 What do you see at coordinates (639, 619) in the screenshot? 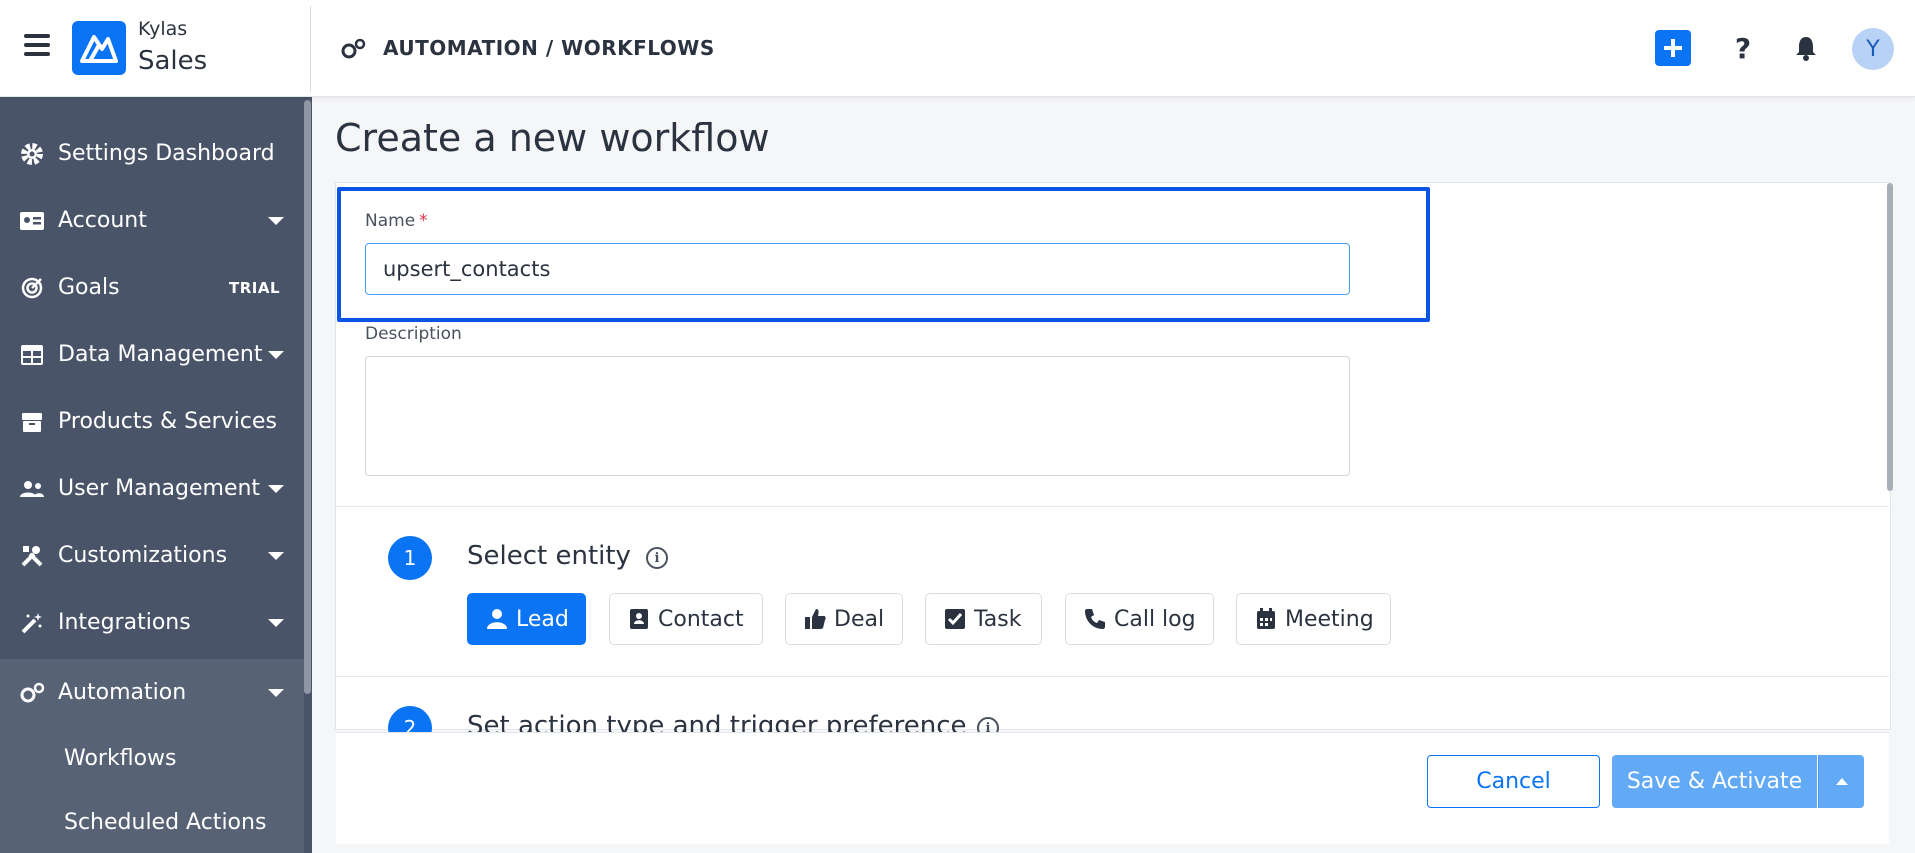
I see `contact-card-icon` at bounding box center [639, 619].